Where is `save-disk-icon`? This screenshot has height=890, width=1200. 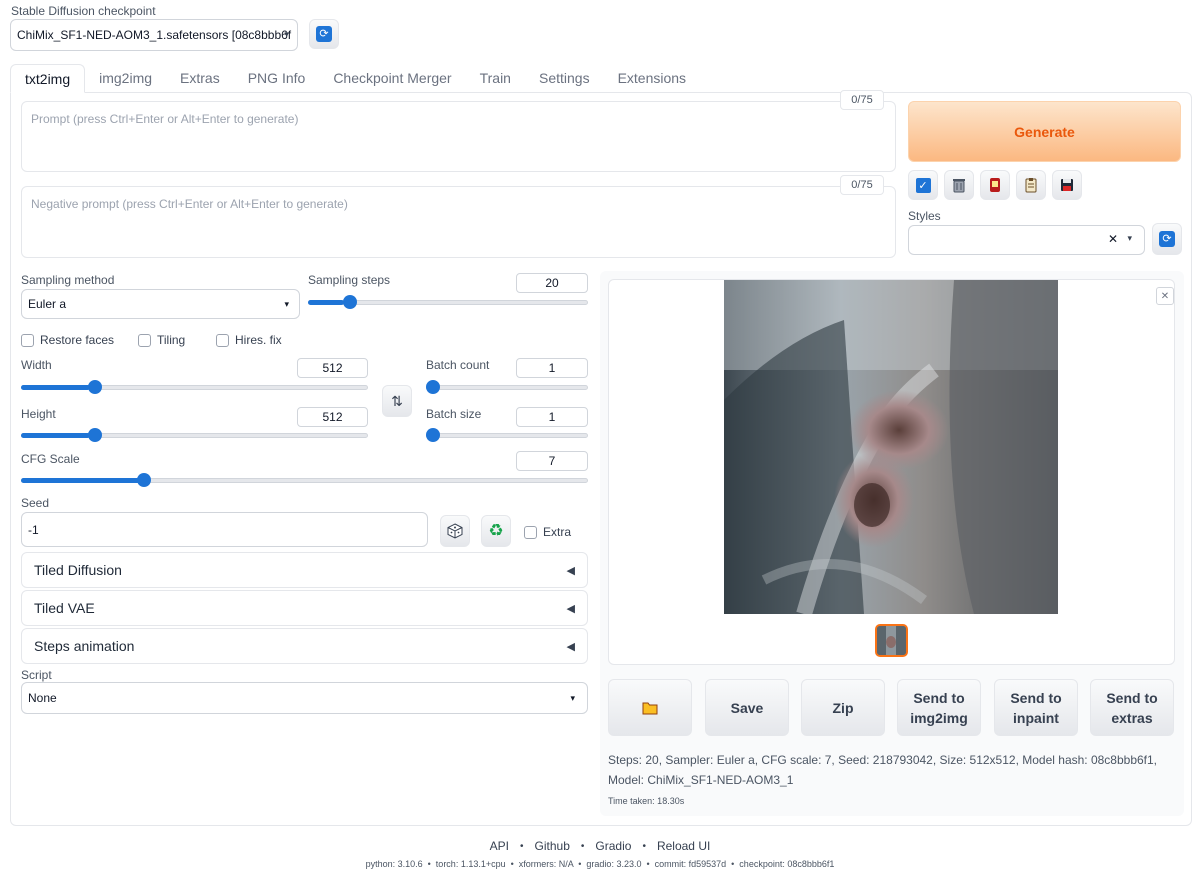 save-disk-icon is located at coordinates (1067, 185).